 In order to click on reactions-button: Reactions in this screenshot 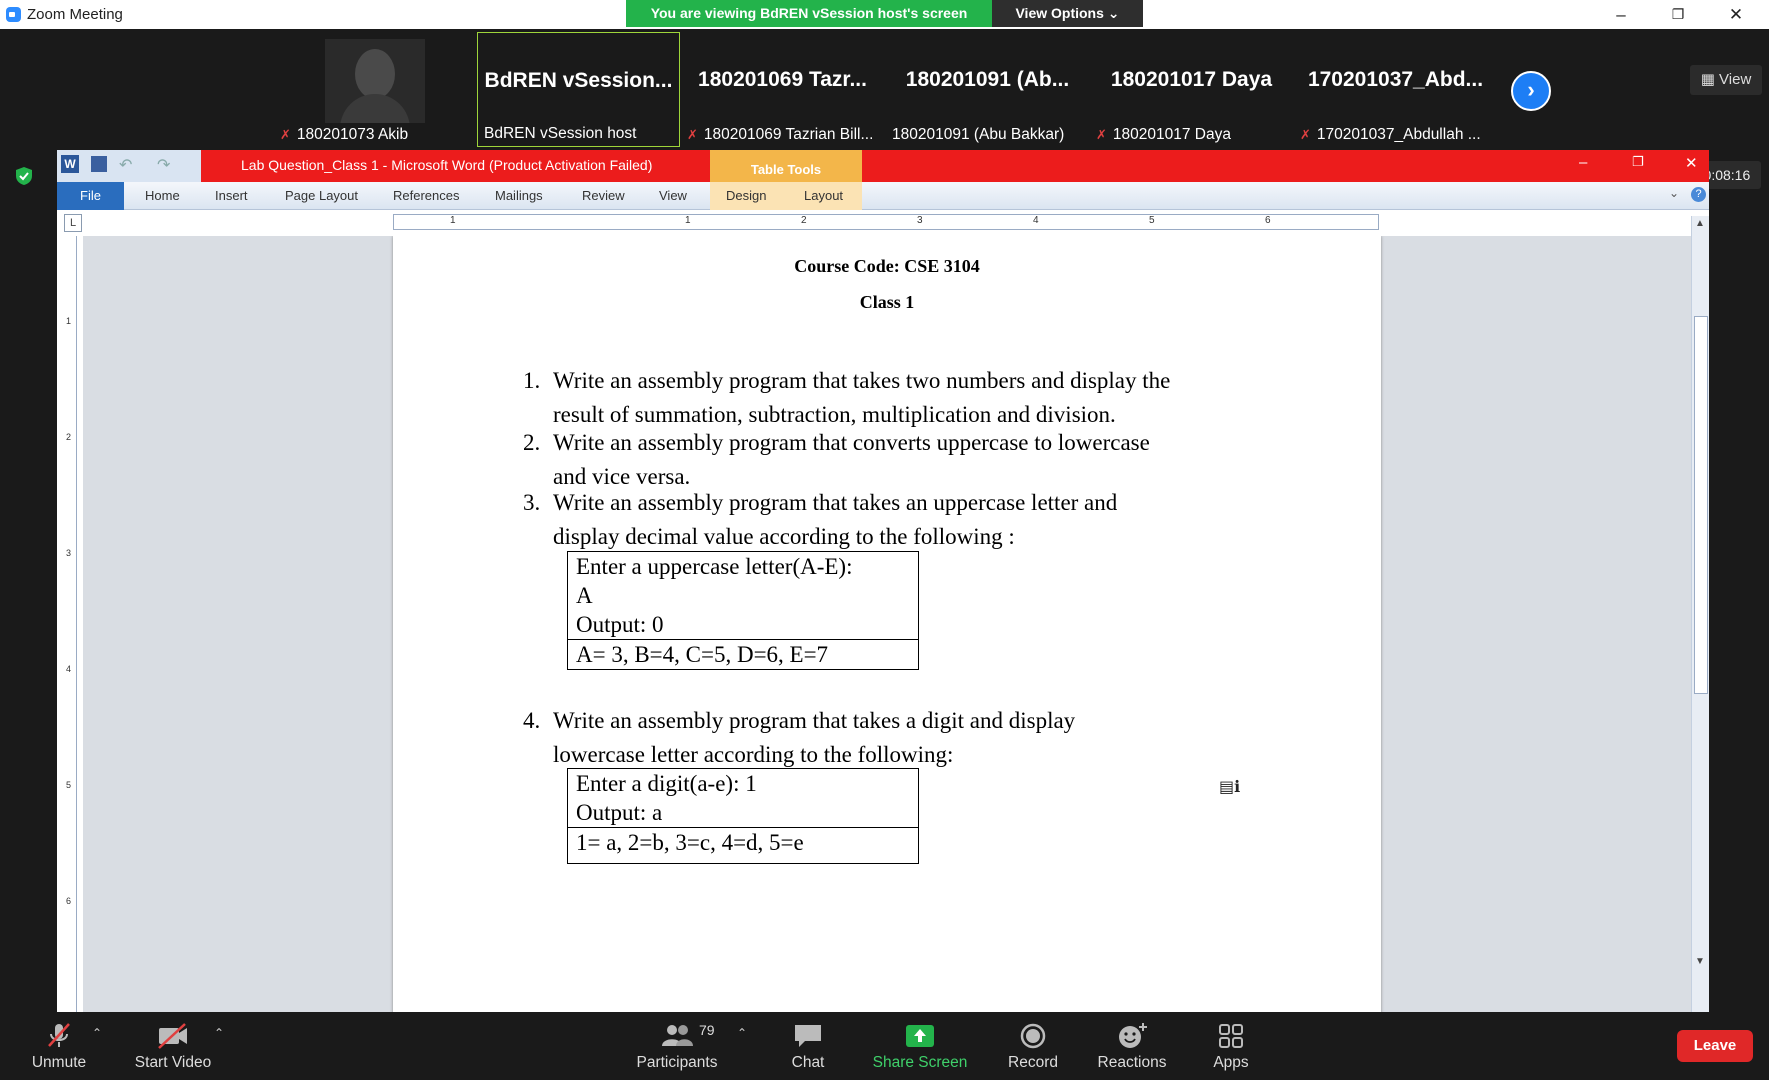, I will do `click(1132, 1046)`.